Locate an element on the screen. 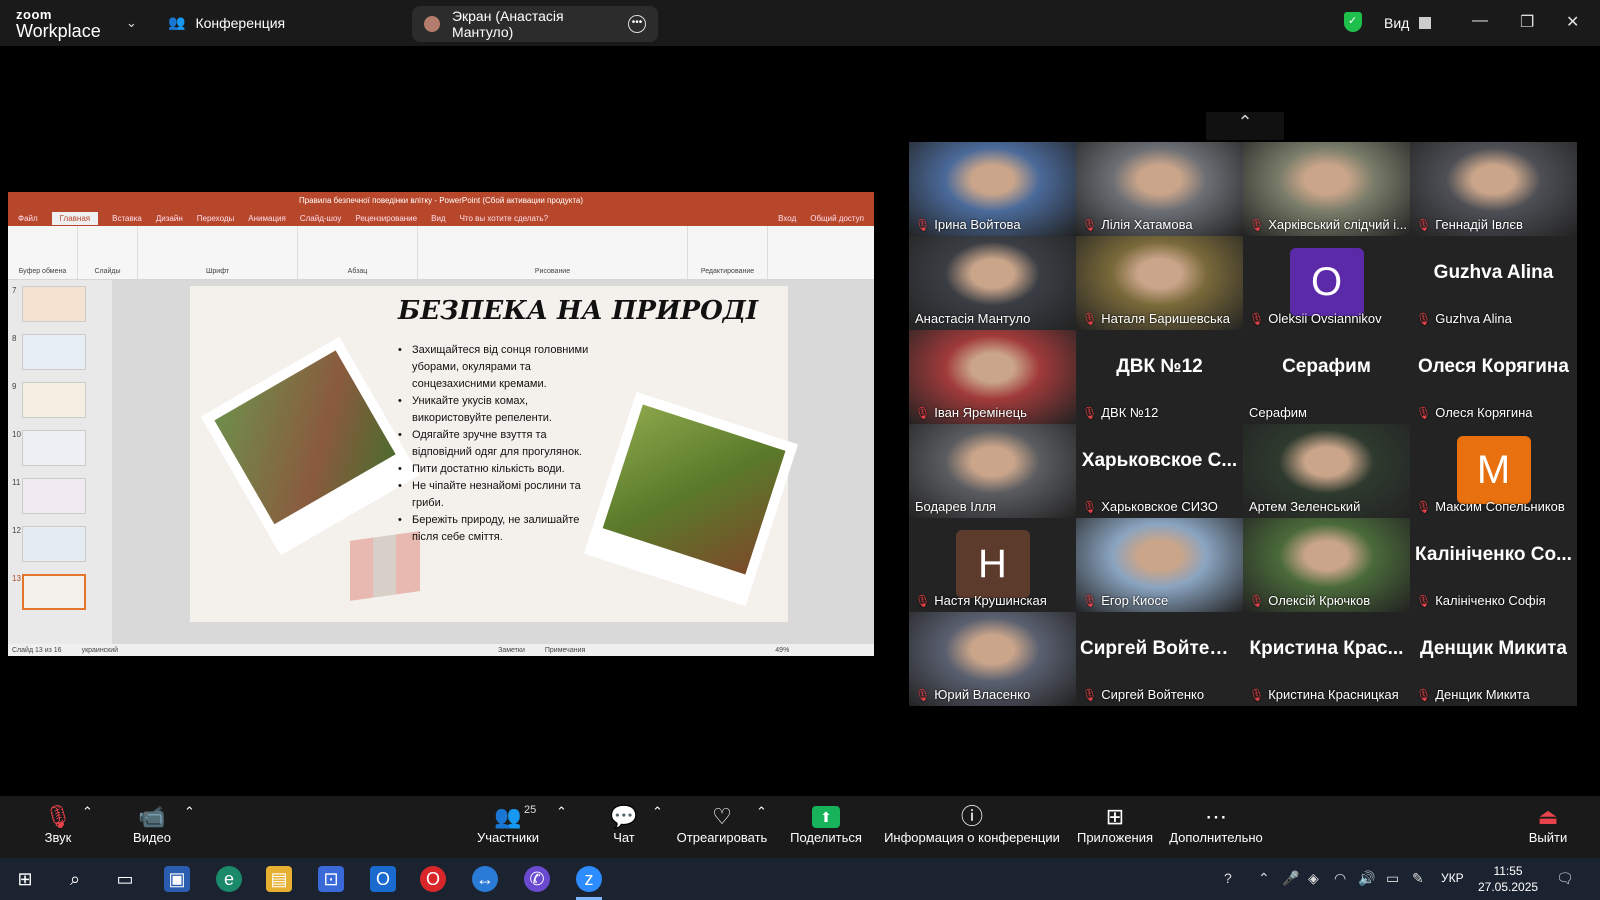 This screenshot has height=900, width=1600. participant-tile: Кристина Крас... 🎙 Кристина Красницкая is located at coordinates (1326, 659).